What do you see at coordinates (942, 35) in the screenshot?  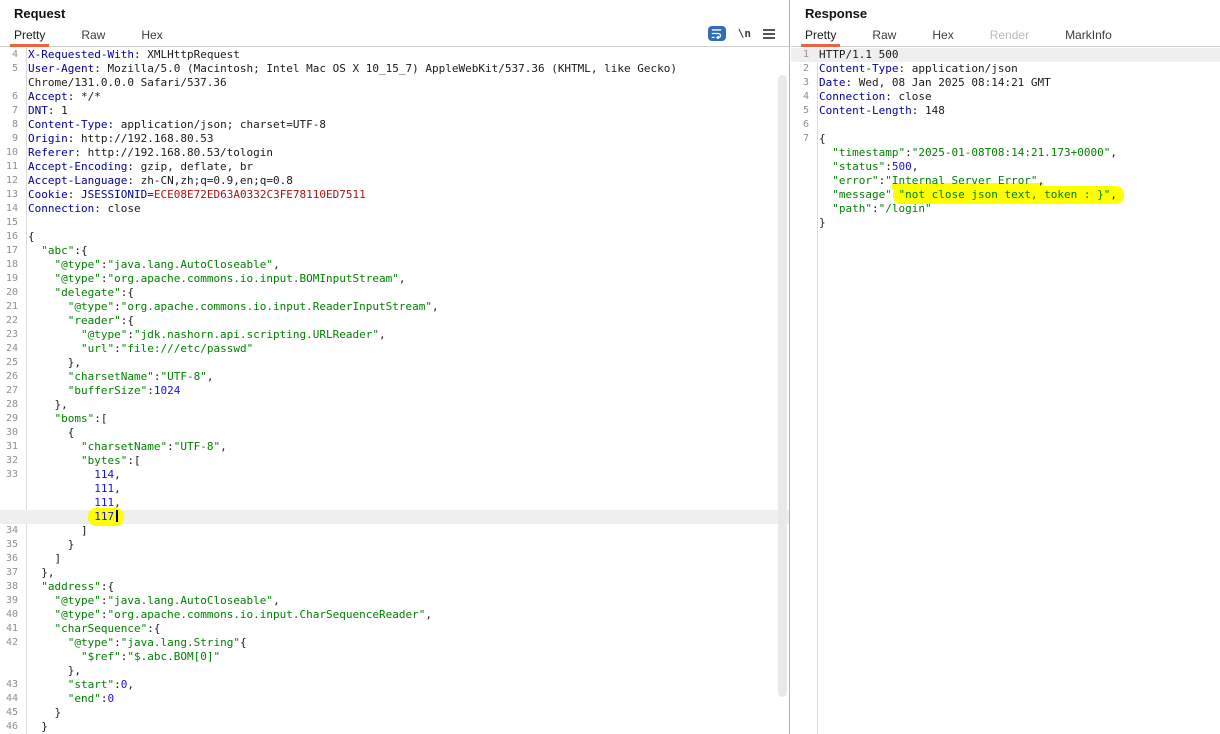 I see `response-tab-hex: Hex` at bounding box center [942, 35].